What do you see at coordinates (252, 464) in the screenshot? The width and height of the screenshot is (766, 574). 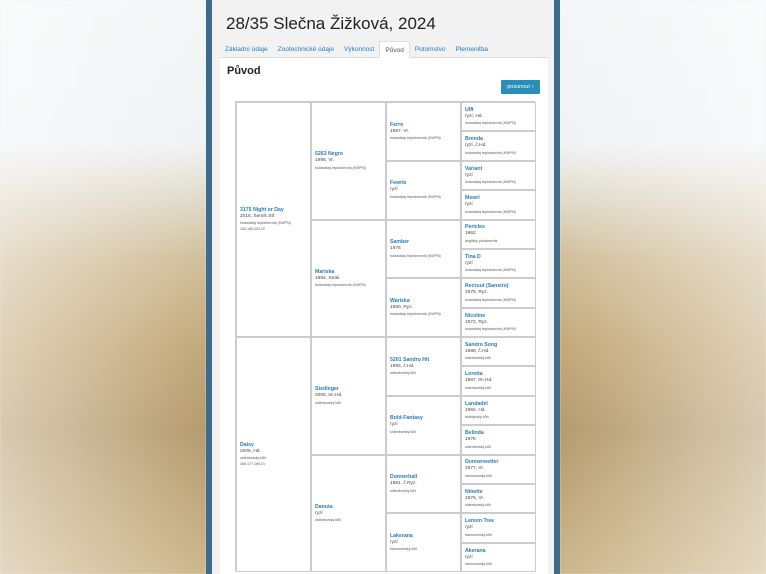 I see `horse-measurements: 160,177,169,21` at bounding box center [252, 464].